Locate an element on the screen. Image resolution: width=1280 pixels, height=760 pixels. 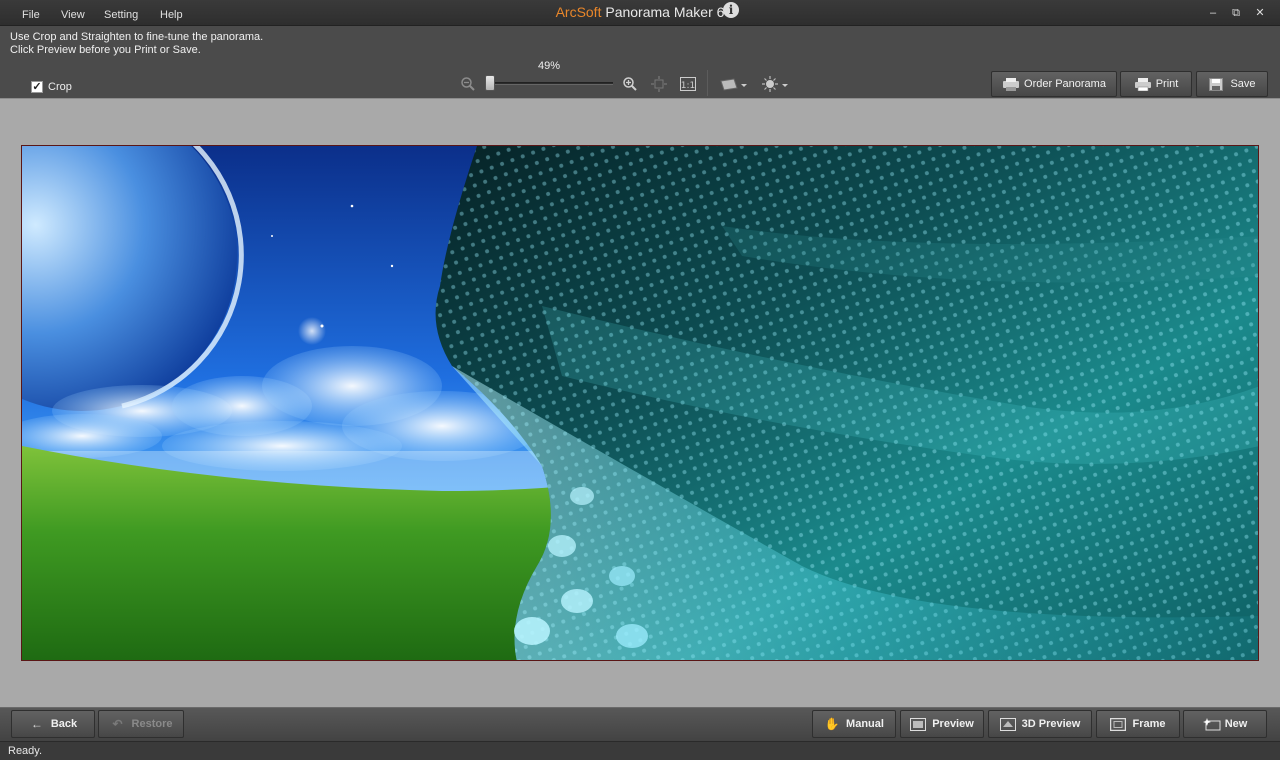
title-app-name: Panorama Maker 6 is located at coordinates (665, 12).